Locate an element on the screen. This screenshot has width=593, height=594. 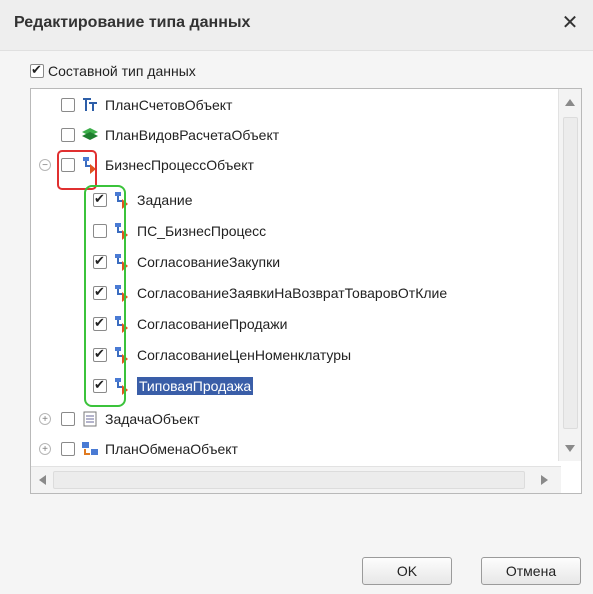
checkbox is located at coordinates (37, 70).